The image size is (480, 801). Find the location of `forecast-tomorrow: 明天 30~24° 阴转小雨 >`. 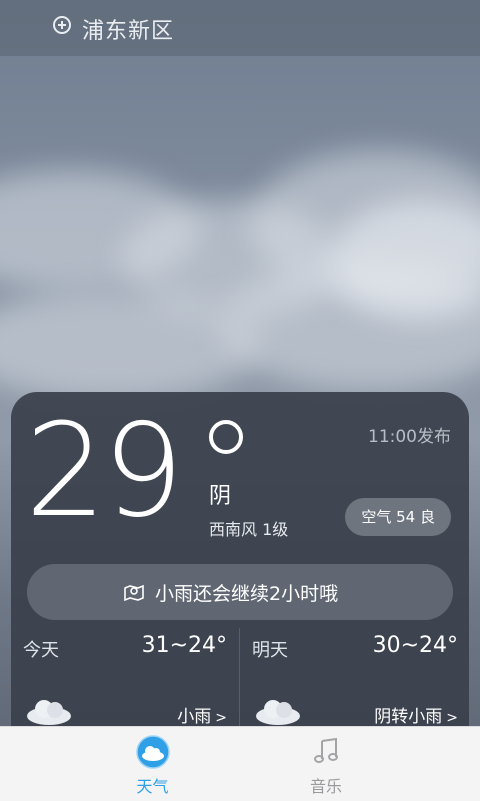

forecast-tomorrow: 明天 30~24° 阴转小雨 > is located at coordinates (354, 680).